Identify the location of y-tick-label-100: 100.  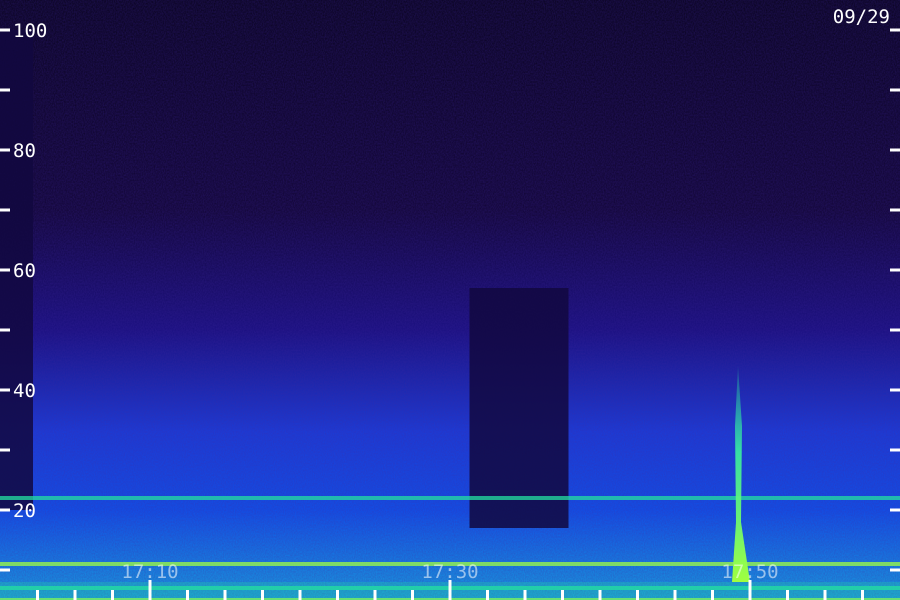
(30, 31).